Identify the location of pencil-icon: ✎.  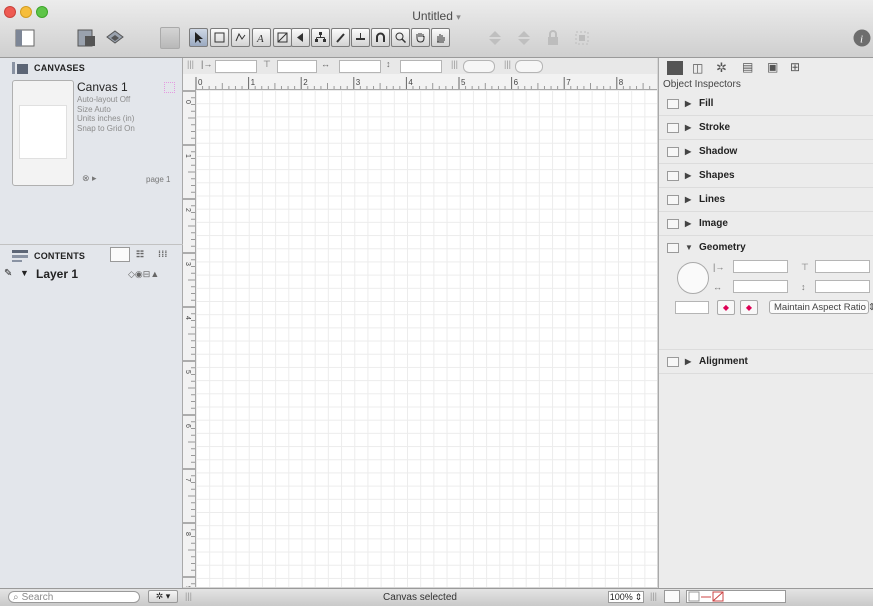
(8, 273).